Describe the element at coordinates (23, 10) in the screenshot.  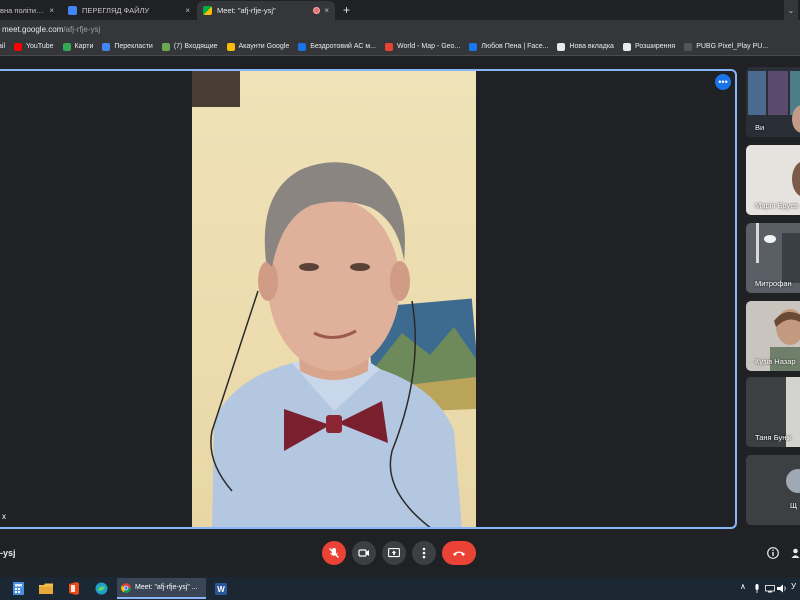
I see `tab-label: вна політика (` at that location.